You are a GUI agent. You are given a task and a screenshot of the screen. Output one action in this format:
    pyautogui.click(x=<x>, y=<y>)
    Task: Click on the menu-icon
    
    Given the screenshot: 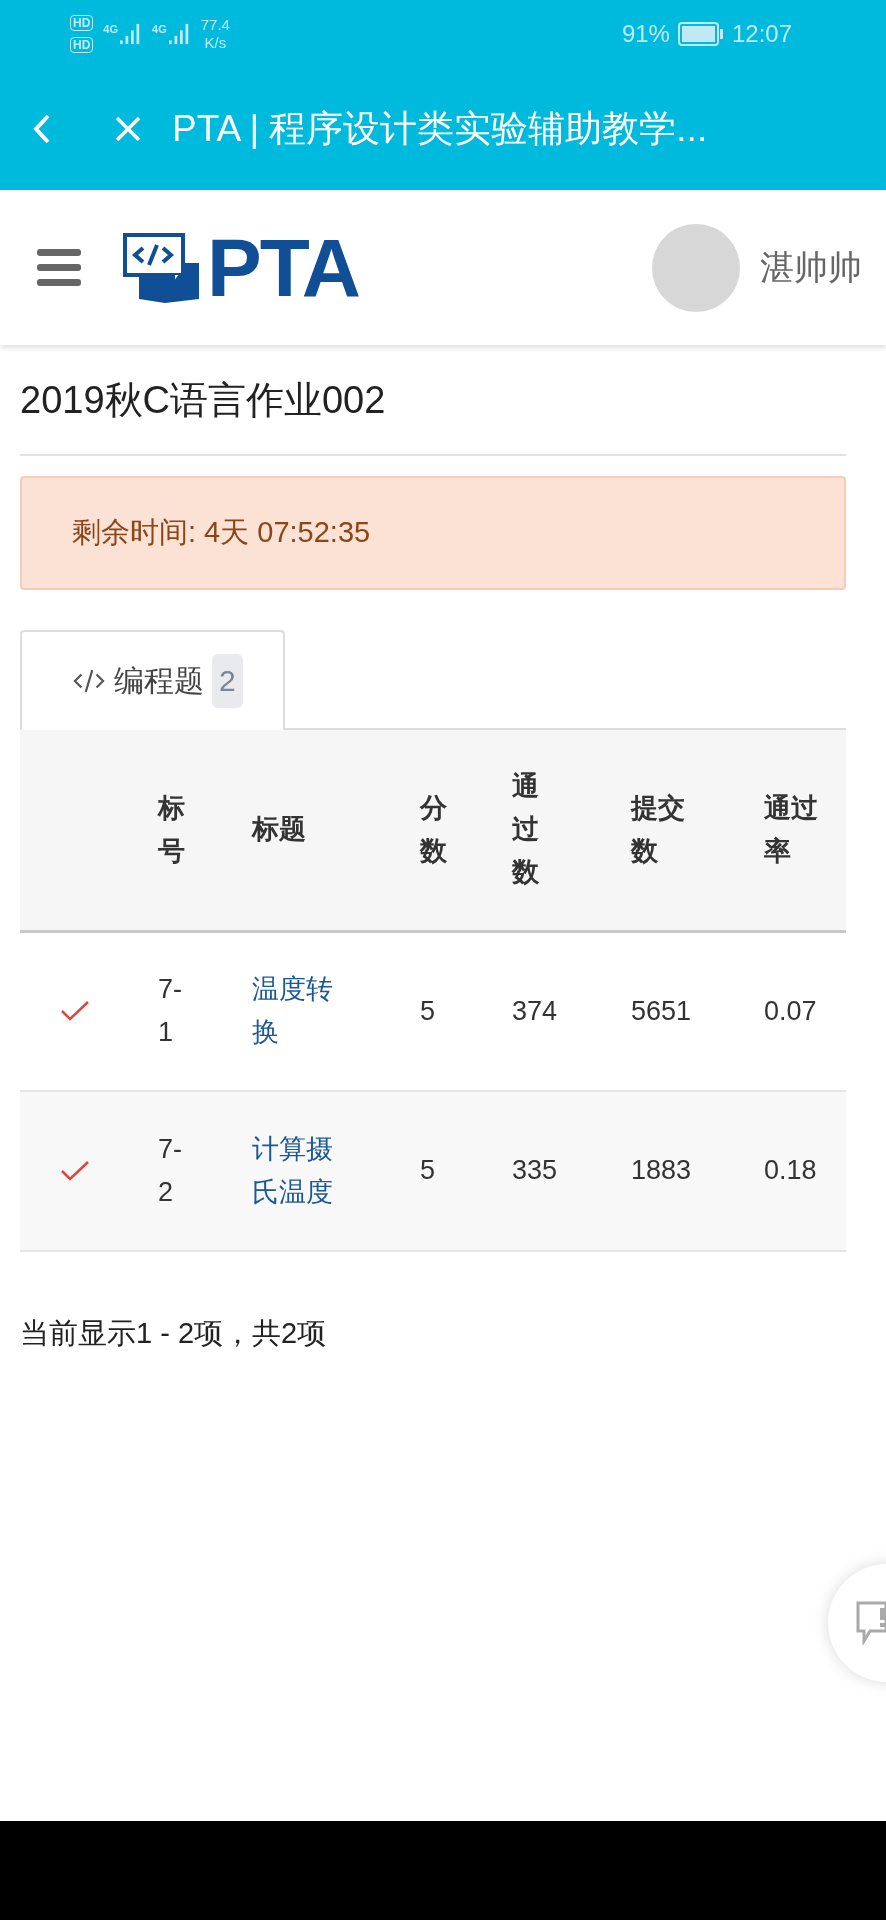 What is the action you would take?
    pyautogui.click(x=59, y=267)
    